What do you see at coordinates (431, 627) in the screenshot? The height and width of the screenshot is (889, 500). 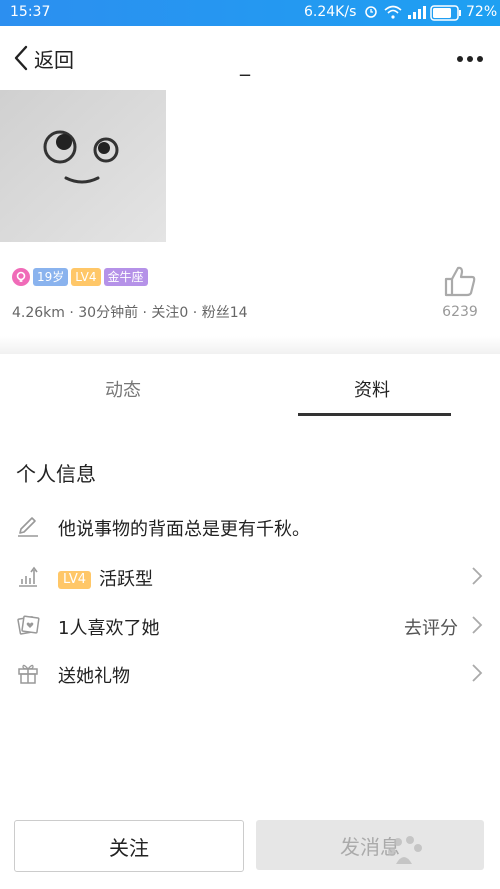 I see `rate-link: 去评分` at bounding box center [431, 627].